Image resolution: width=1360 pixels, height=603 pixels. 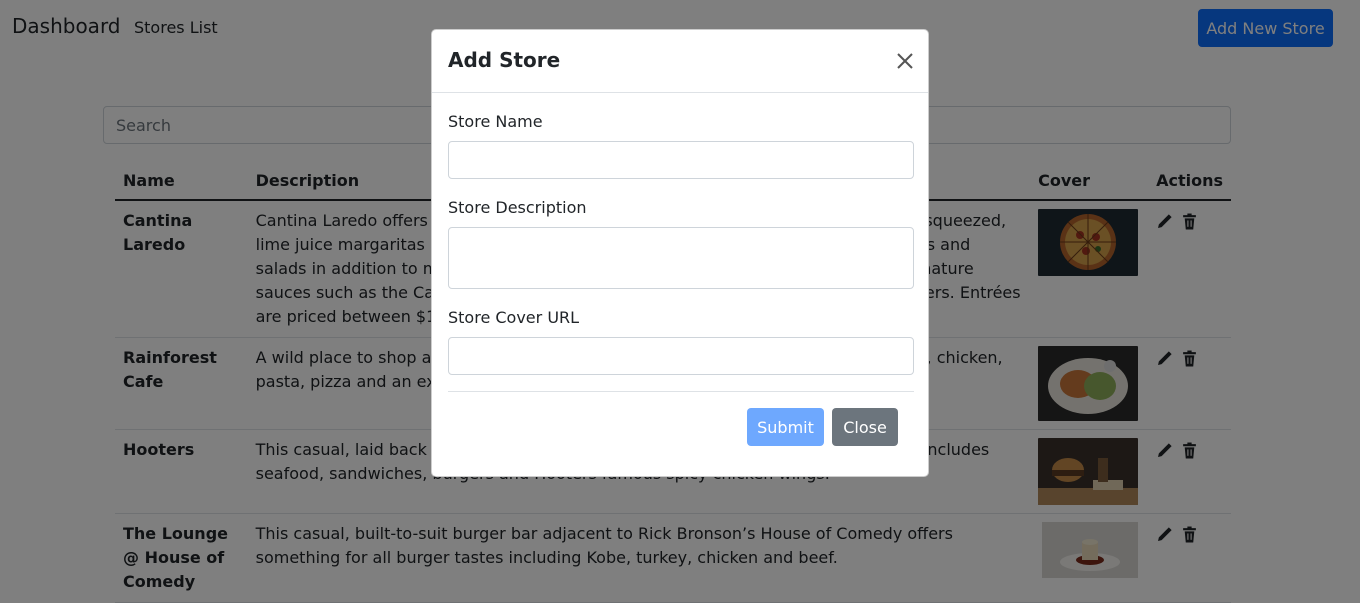 I want to click on close-button: Close, so click(x=865, y=427).